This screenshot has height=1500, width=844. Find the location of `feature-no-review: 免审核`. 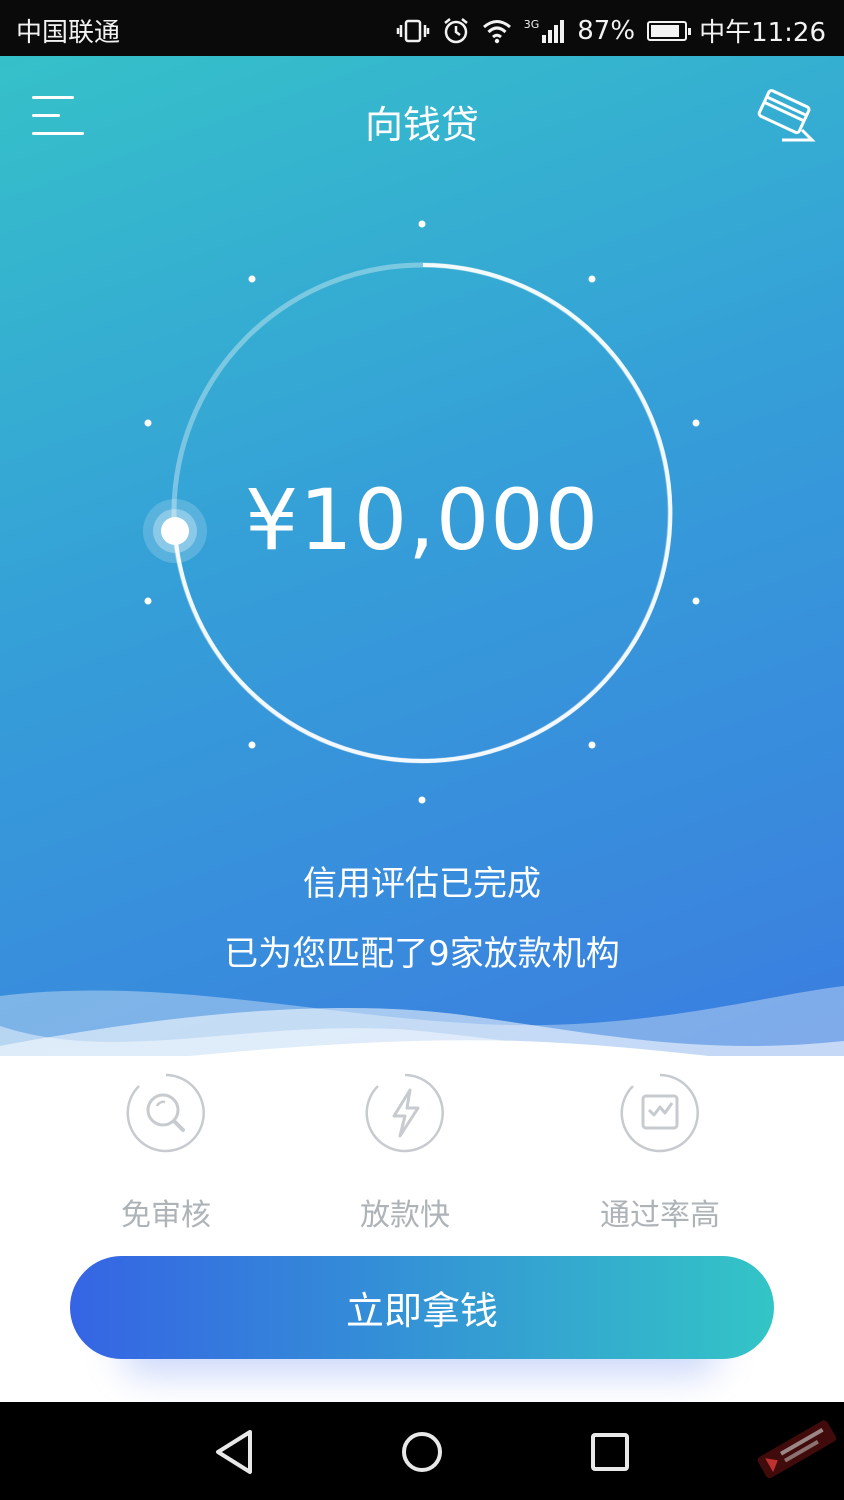

feature-no-review: 免审核 is located at coordinates (166, 1153).